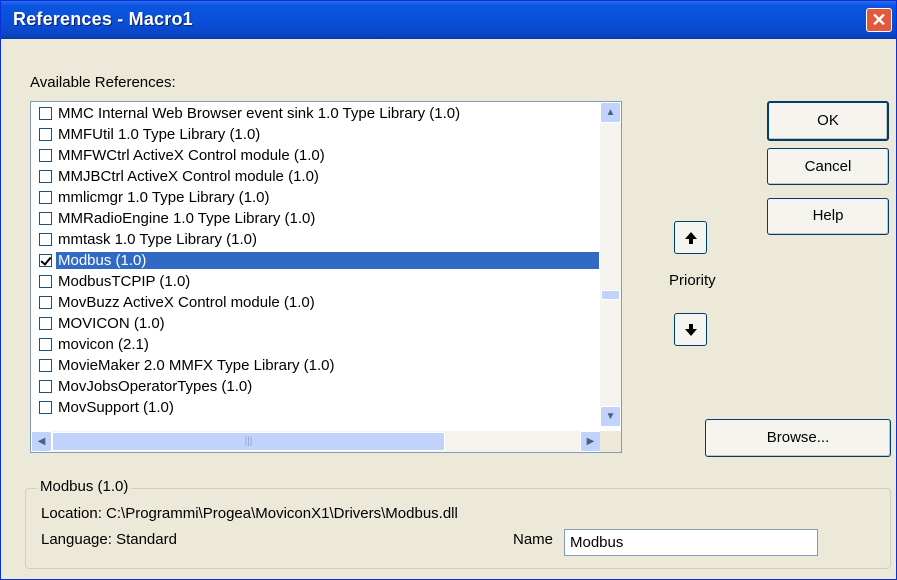  What do you see at coordinates (315, 134) in the screenshot?
I see `reference-item: MMFUtil 1.0 Type Library (1.0)` at bounding box center [315, 134].